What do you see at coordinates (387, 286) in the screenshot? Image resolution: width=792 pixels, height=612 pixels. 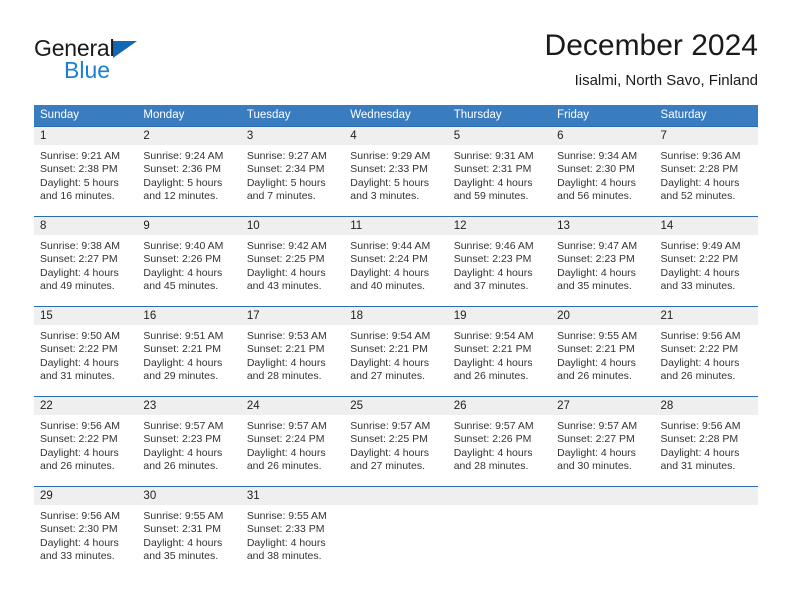 I see `daylight-duration-line2: and 40 minutes.` at bounding box center [387, 286].